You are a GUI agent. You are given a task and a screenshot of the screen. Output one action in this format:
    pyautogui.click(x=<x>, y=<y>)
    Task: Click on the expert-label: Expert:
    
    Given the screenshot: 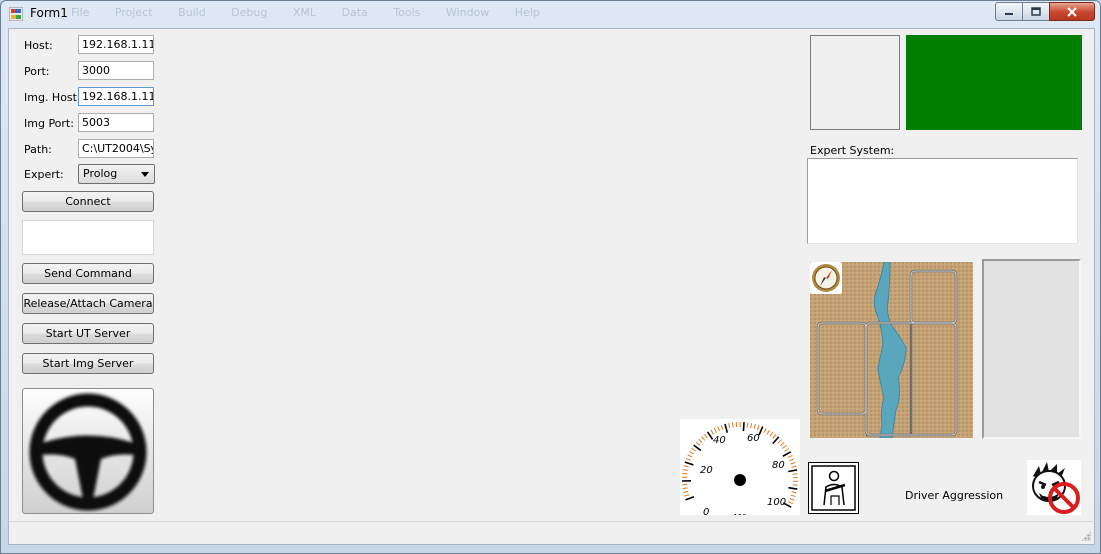 What is the action you would take?
    pyautogui.click(x=44, y=174)
    